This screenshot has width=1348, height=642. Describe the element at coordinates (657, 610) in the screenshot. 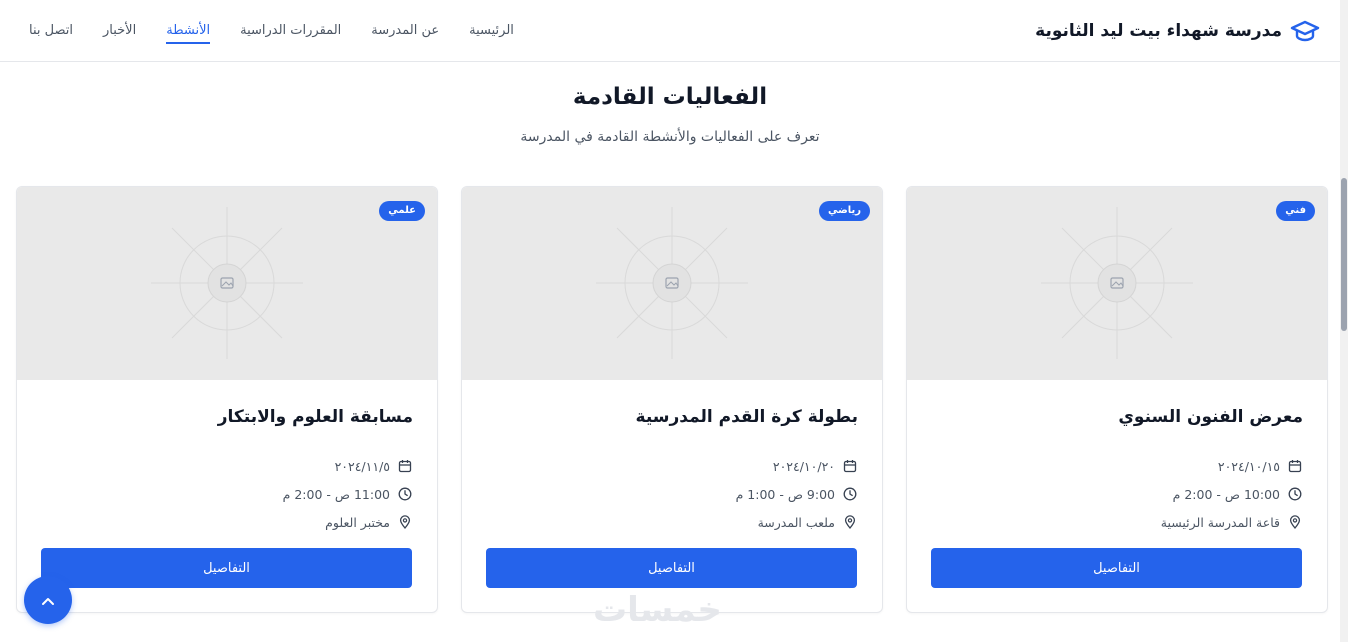

I see `watermark: خمسات` at that location.